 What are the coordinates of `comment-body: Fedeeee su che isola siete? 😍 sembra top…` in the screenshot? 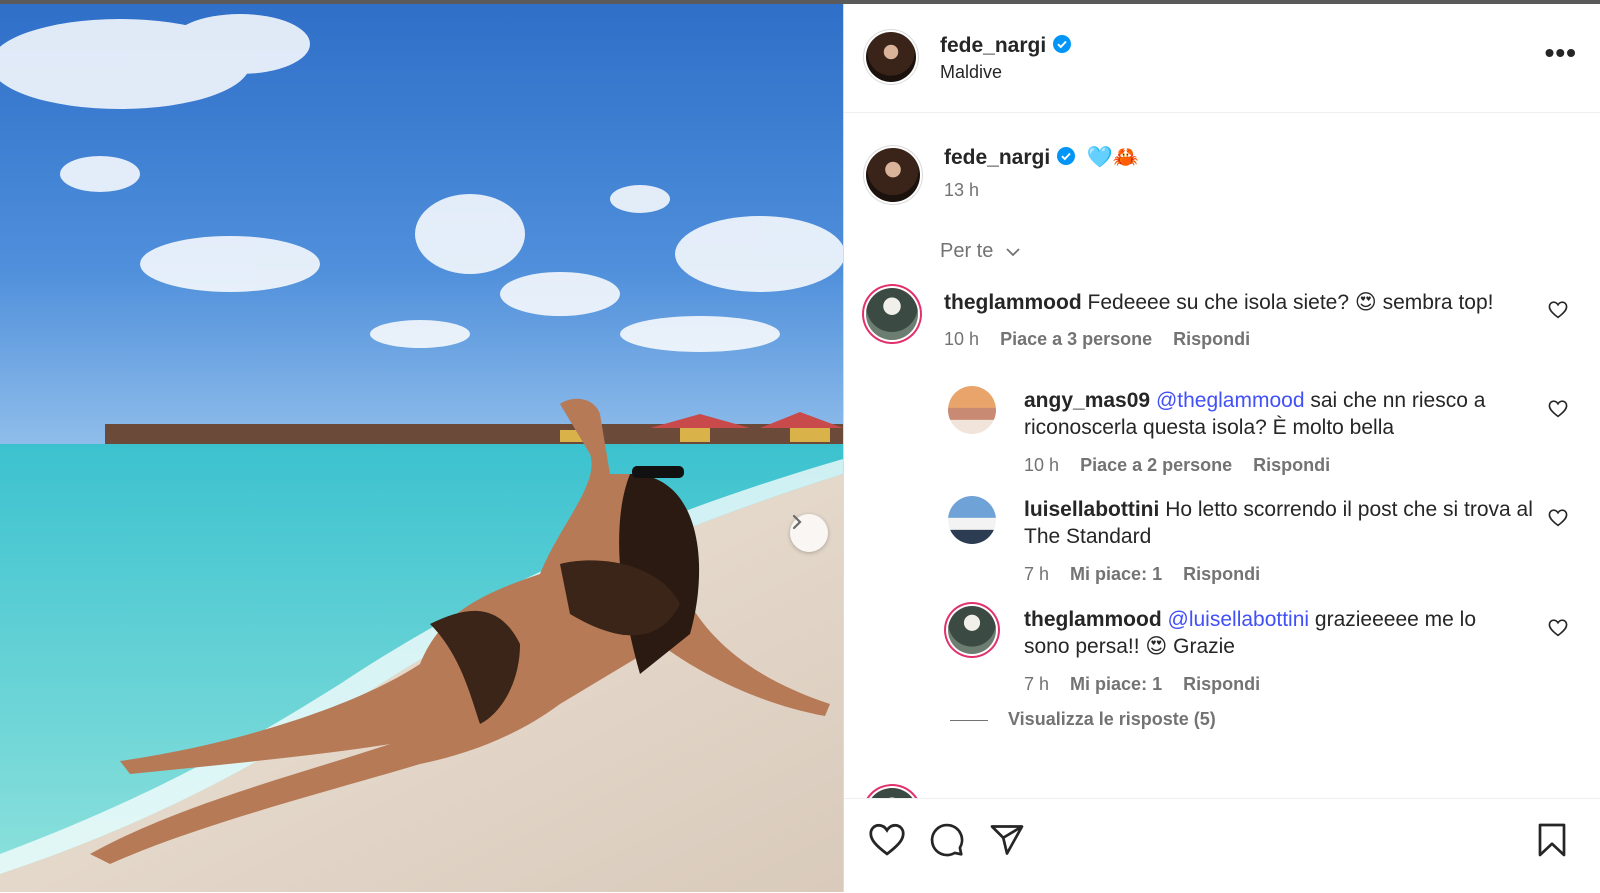 It's located at (1290, 302).